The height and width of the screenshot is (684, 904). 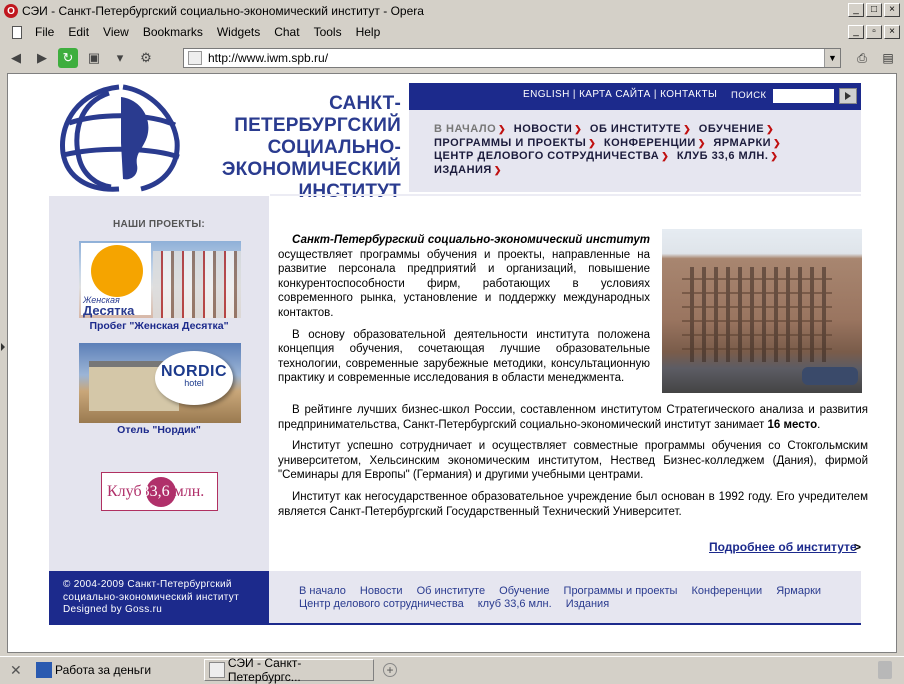 What do you see at coordinates (731, 129) in the screenshot?
I see `nav-education-label: ОБУЧЕНИЕ` at bounding box center [731, 129].